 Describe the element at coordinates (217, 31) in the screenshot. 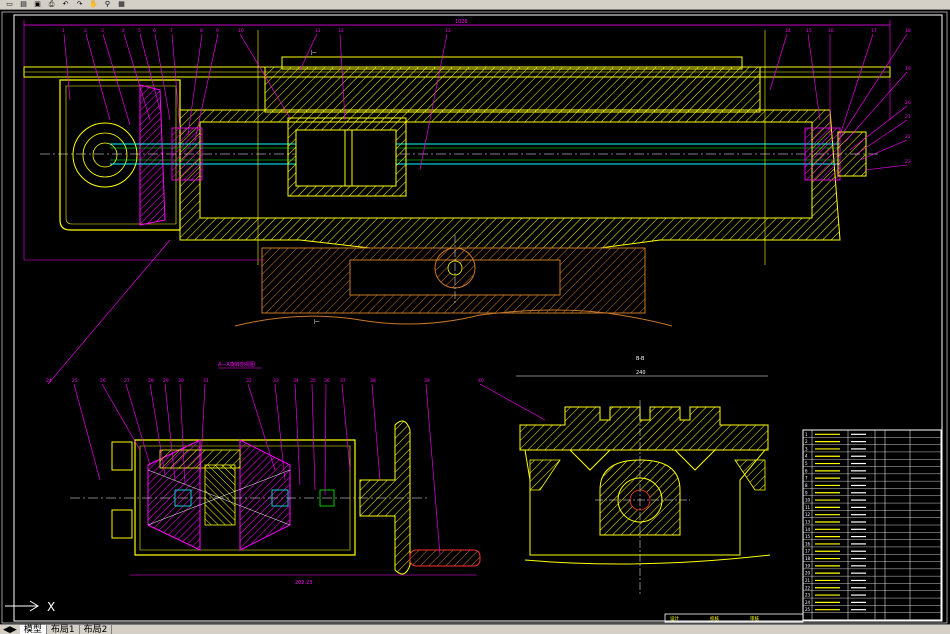

I see `part-balloon: 9` at that location.